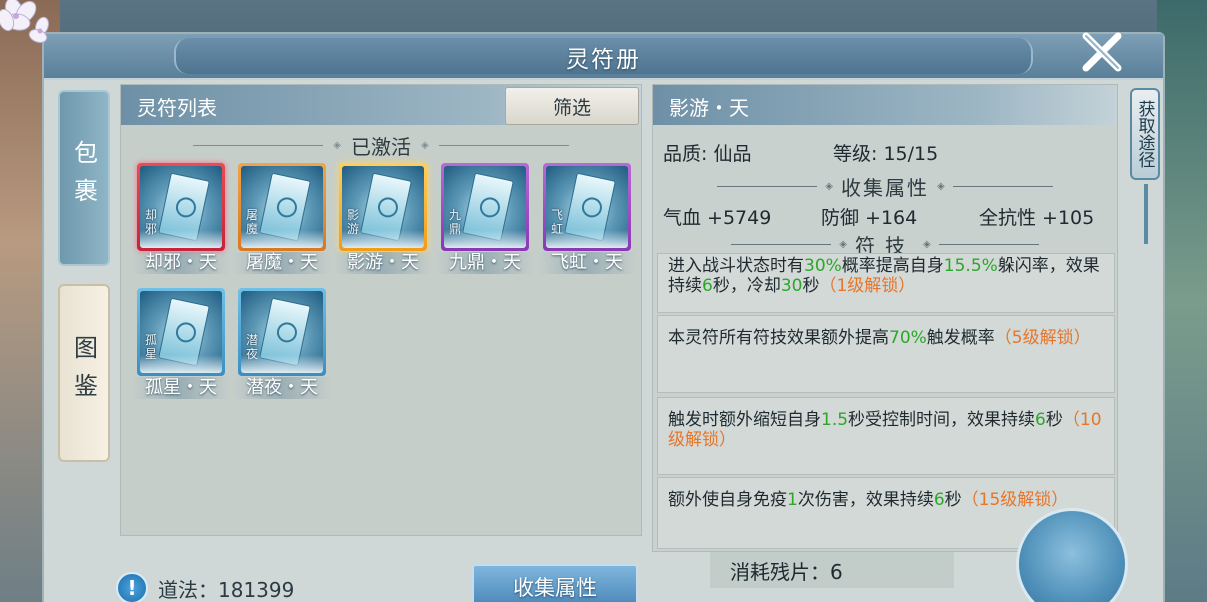 The image size is (1207, 602). Describe the element at coordinates (970, 266) in the screenshot. I see `skill-value: 15.5%` at that location.